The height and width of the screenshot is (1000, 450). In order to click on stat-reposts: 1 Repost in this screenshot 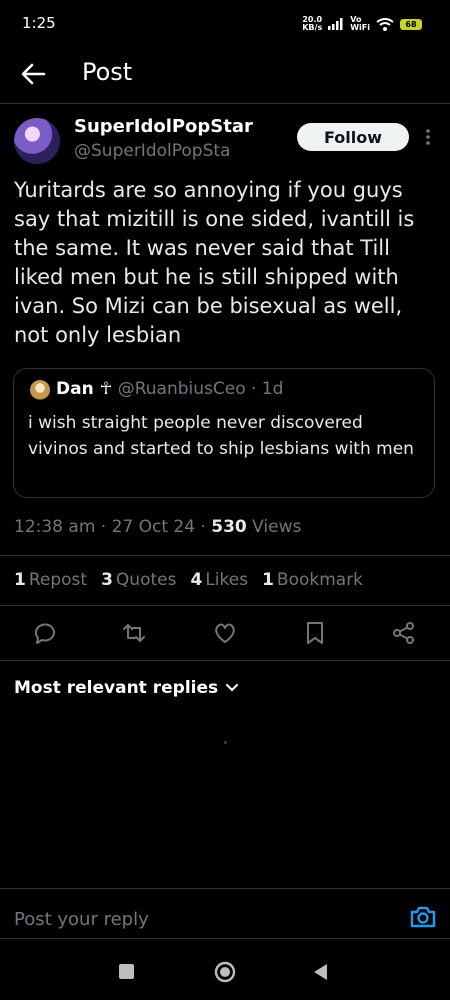, I will do `click(50, 580)`.